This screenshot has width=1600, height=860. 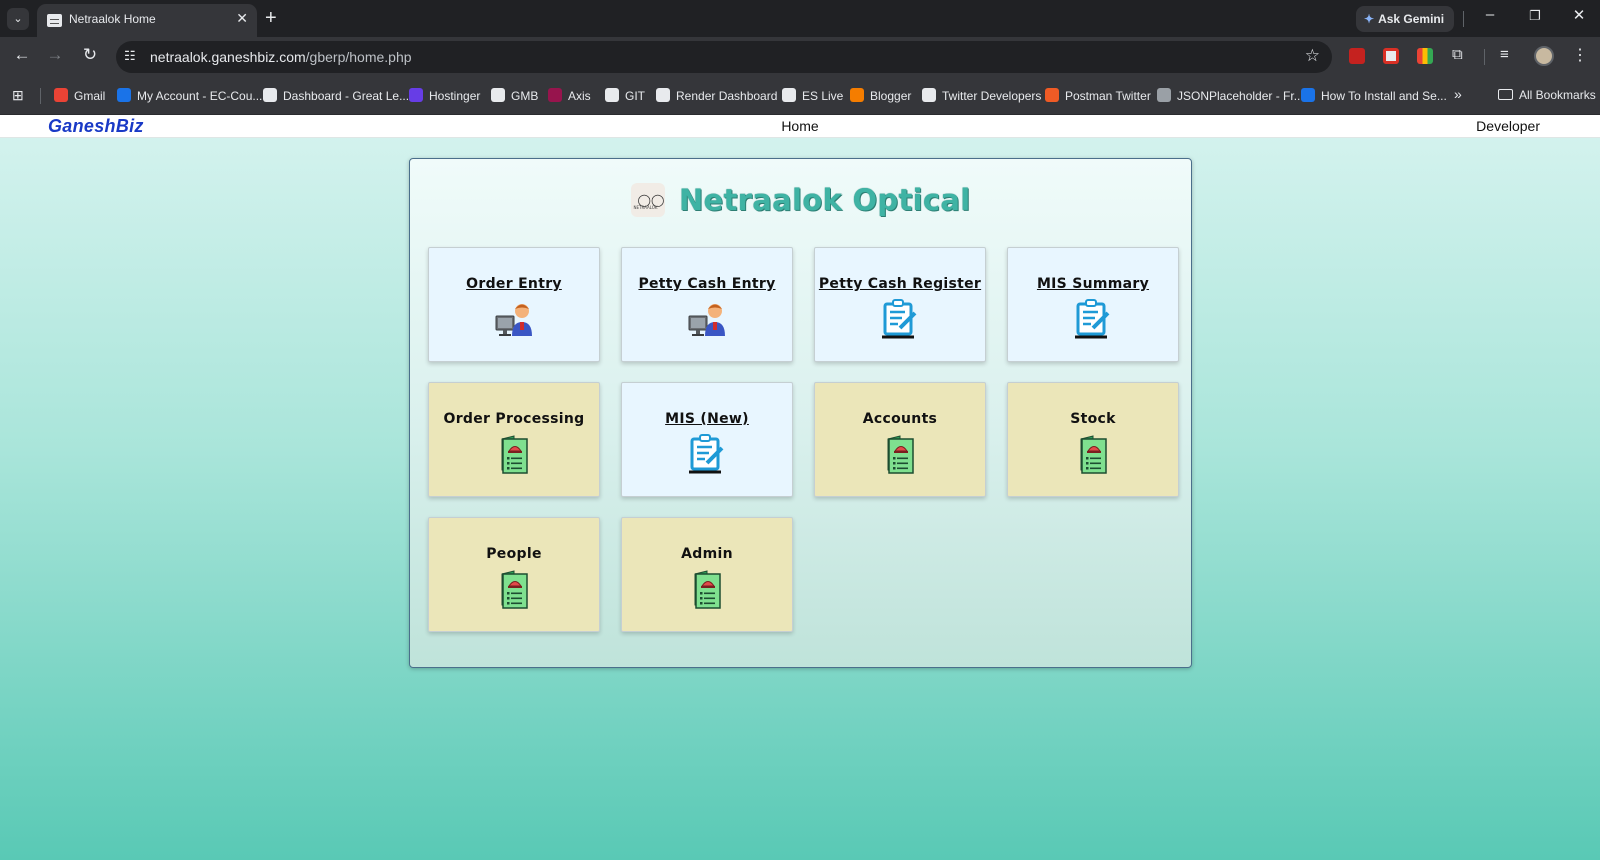 I want to click on menu-card-label: MIS (New), so click(x=707, y=419).